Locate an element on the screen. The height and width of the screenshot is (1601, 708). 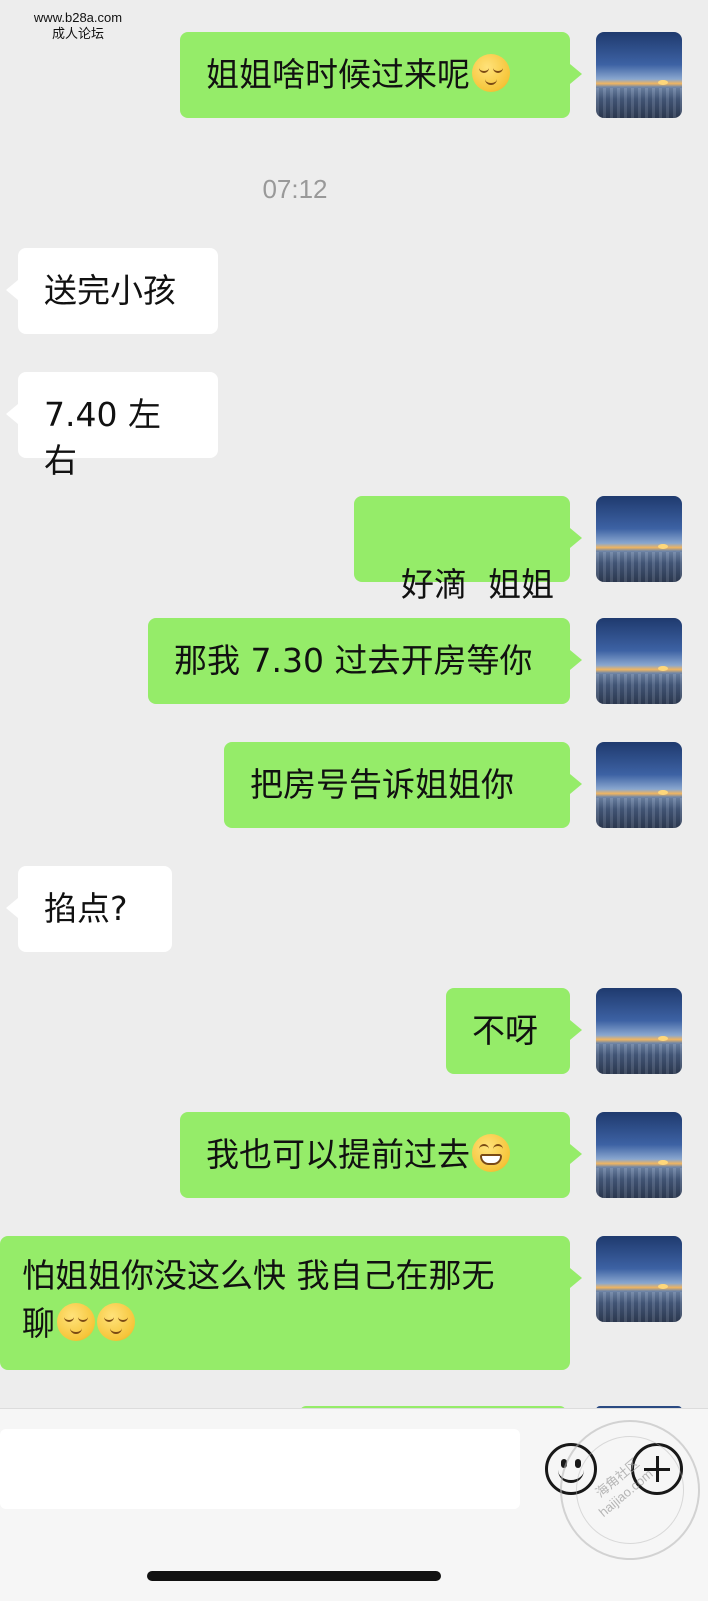
message-text: 送完小孩 is located at coordinates (110, 290).